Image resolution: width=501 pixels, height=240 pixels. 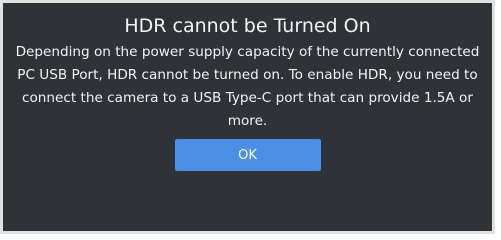 I want to click on dialog-title: HDR cannot be Turned On, so click(x=247, y=26).